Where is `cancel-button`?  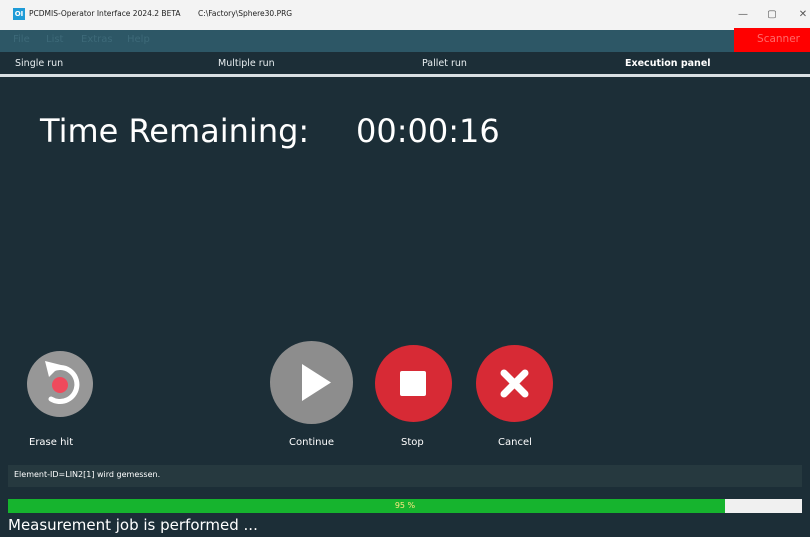 cancel-button is located at coordinates (514, 383).